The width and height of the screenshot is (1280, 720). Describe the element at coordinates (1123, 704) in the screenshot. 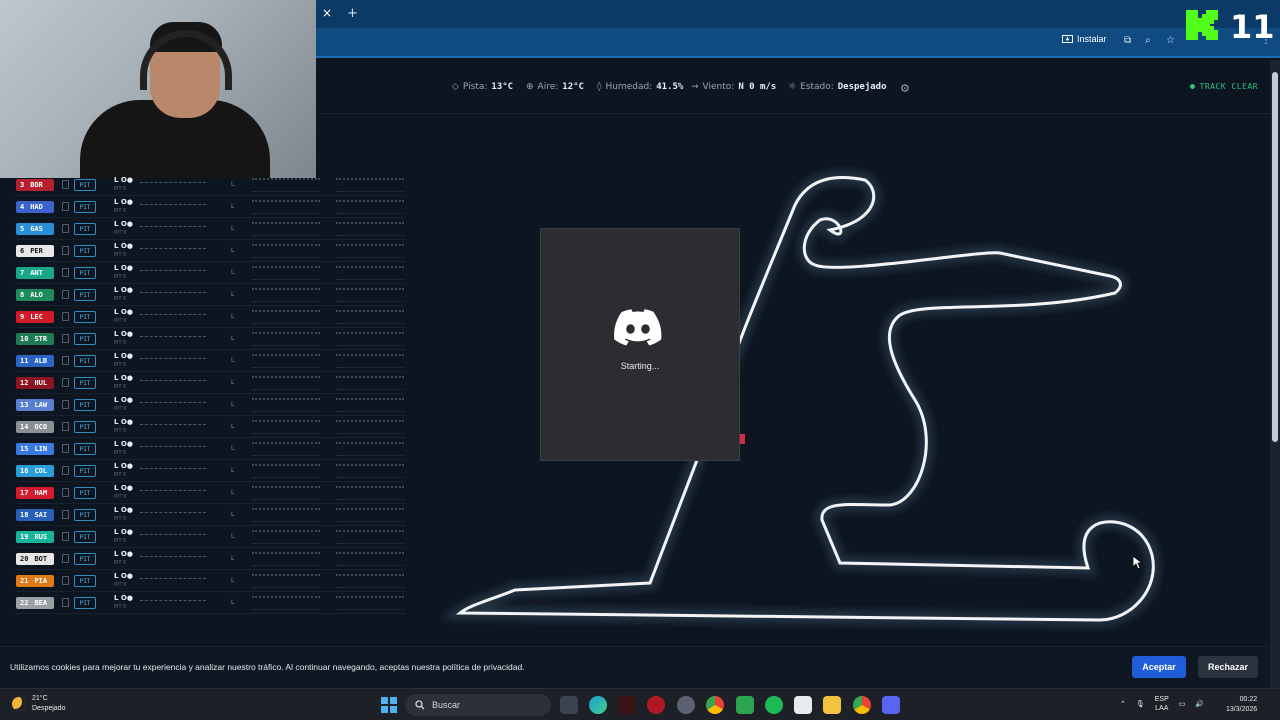

I see `tray-chevron-icon: ⌃` at that location.